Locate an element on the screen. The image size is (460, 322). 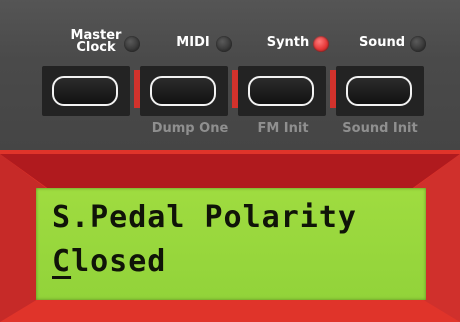
master-clock-label-line2: Clock is located at coordinates (96, 47).